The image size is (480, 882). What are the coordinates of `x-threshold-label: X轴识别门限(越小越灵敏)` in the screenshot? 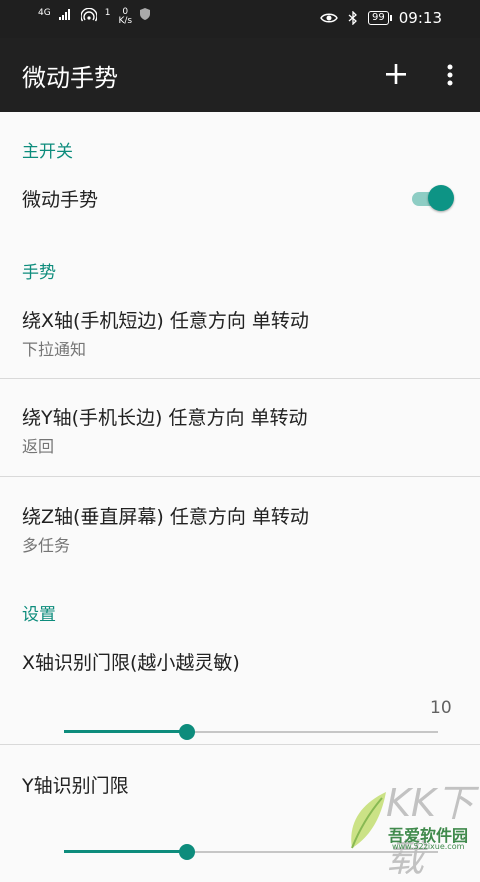 It's located at (131, 663).